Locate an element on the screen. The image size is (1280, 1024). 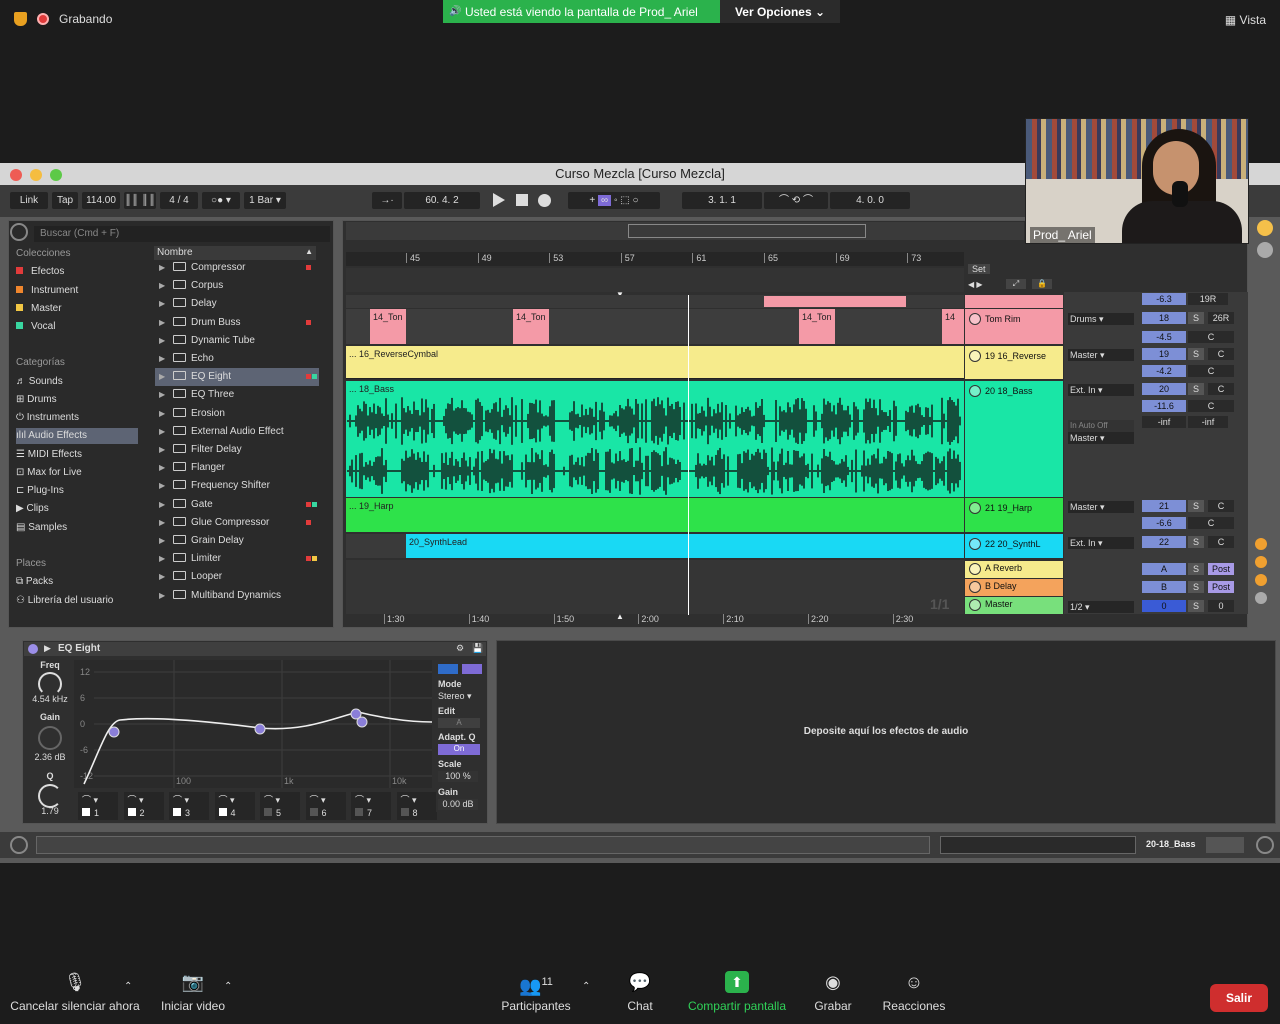
place-user-library: ⚇ Librería del usuario is located at coordinates (64, 600).